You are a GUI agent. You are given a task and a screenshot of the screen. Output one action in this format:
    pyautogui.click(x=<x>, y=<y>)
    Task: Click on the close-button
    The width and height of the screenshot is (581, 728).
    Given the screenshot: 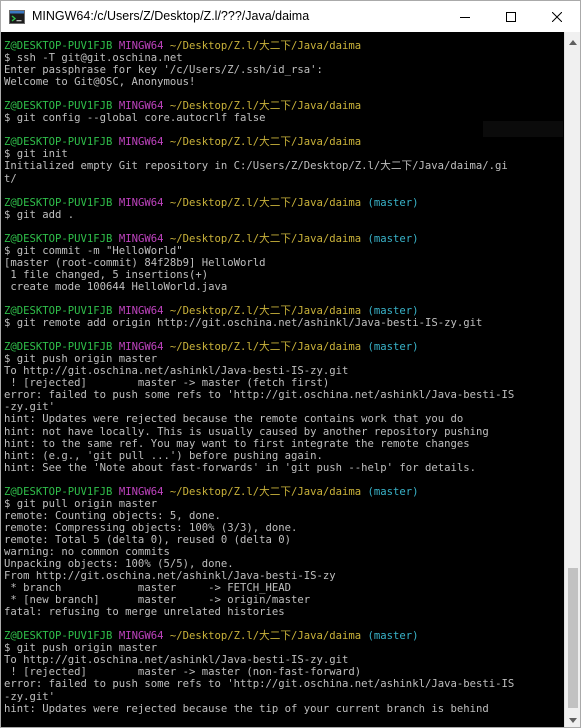 What is the action you would take?
    pyautogui.click(x=557, y=16)
    